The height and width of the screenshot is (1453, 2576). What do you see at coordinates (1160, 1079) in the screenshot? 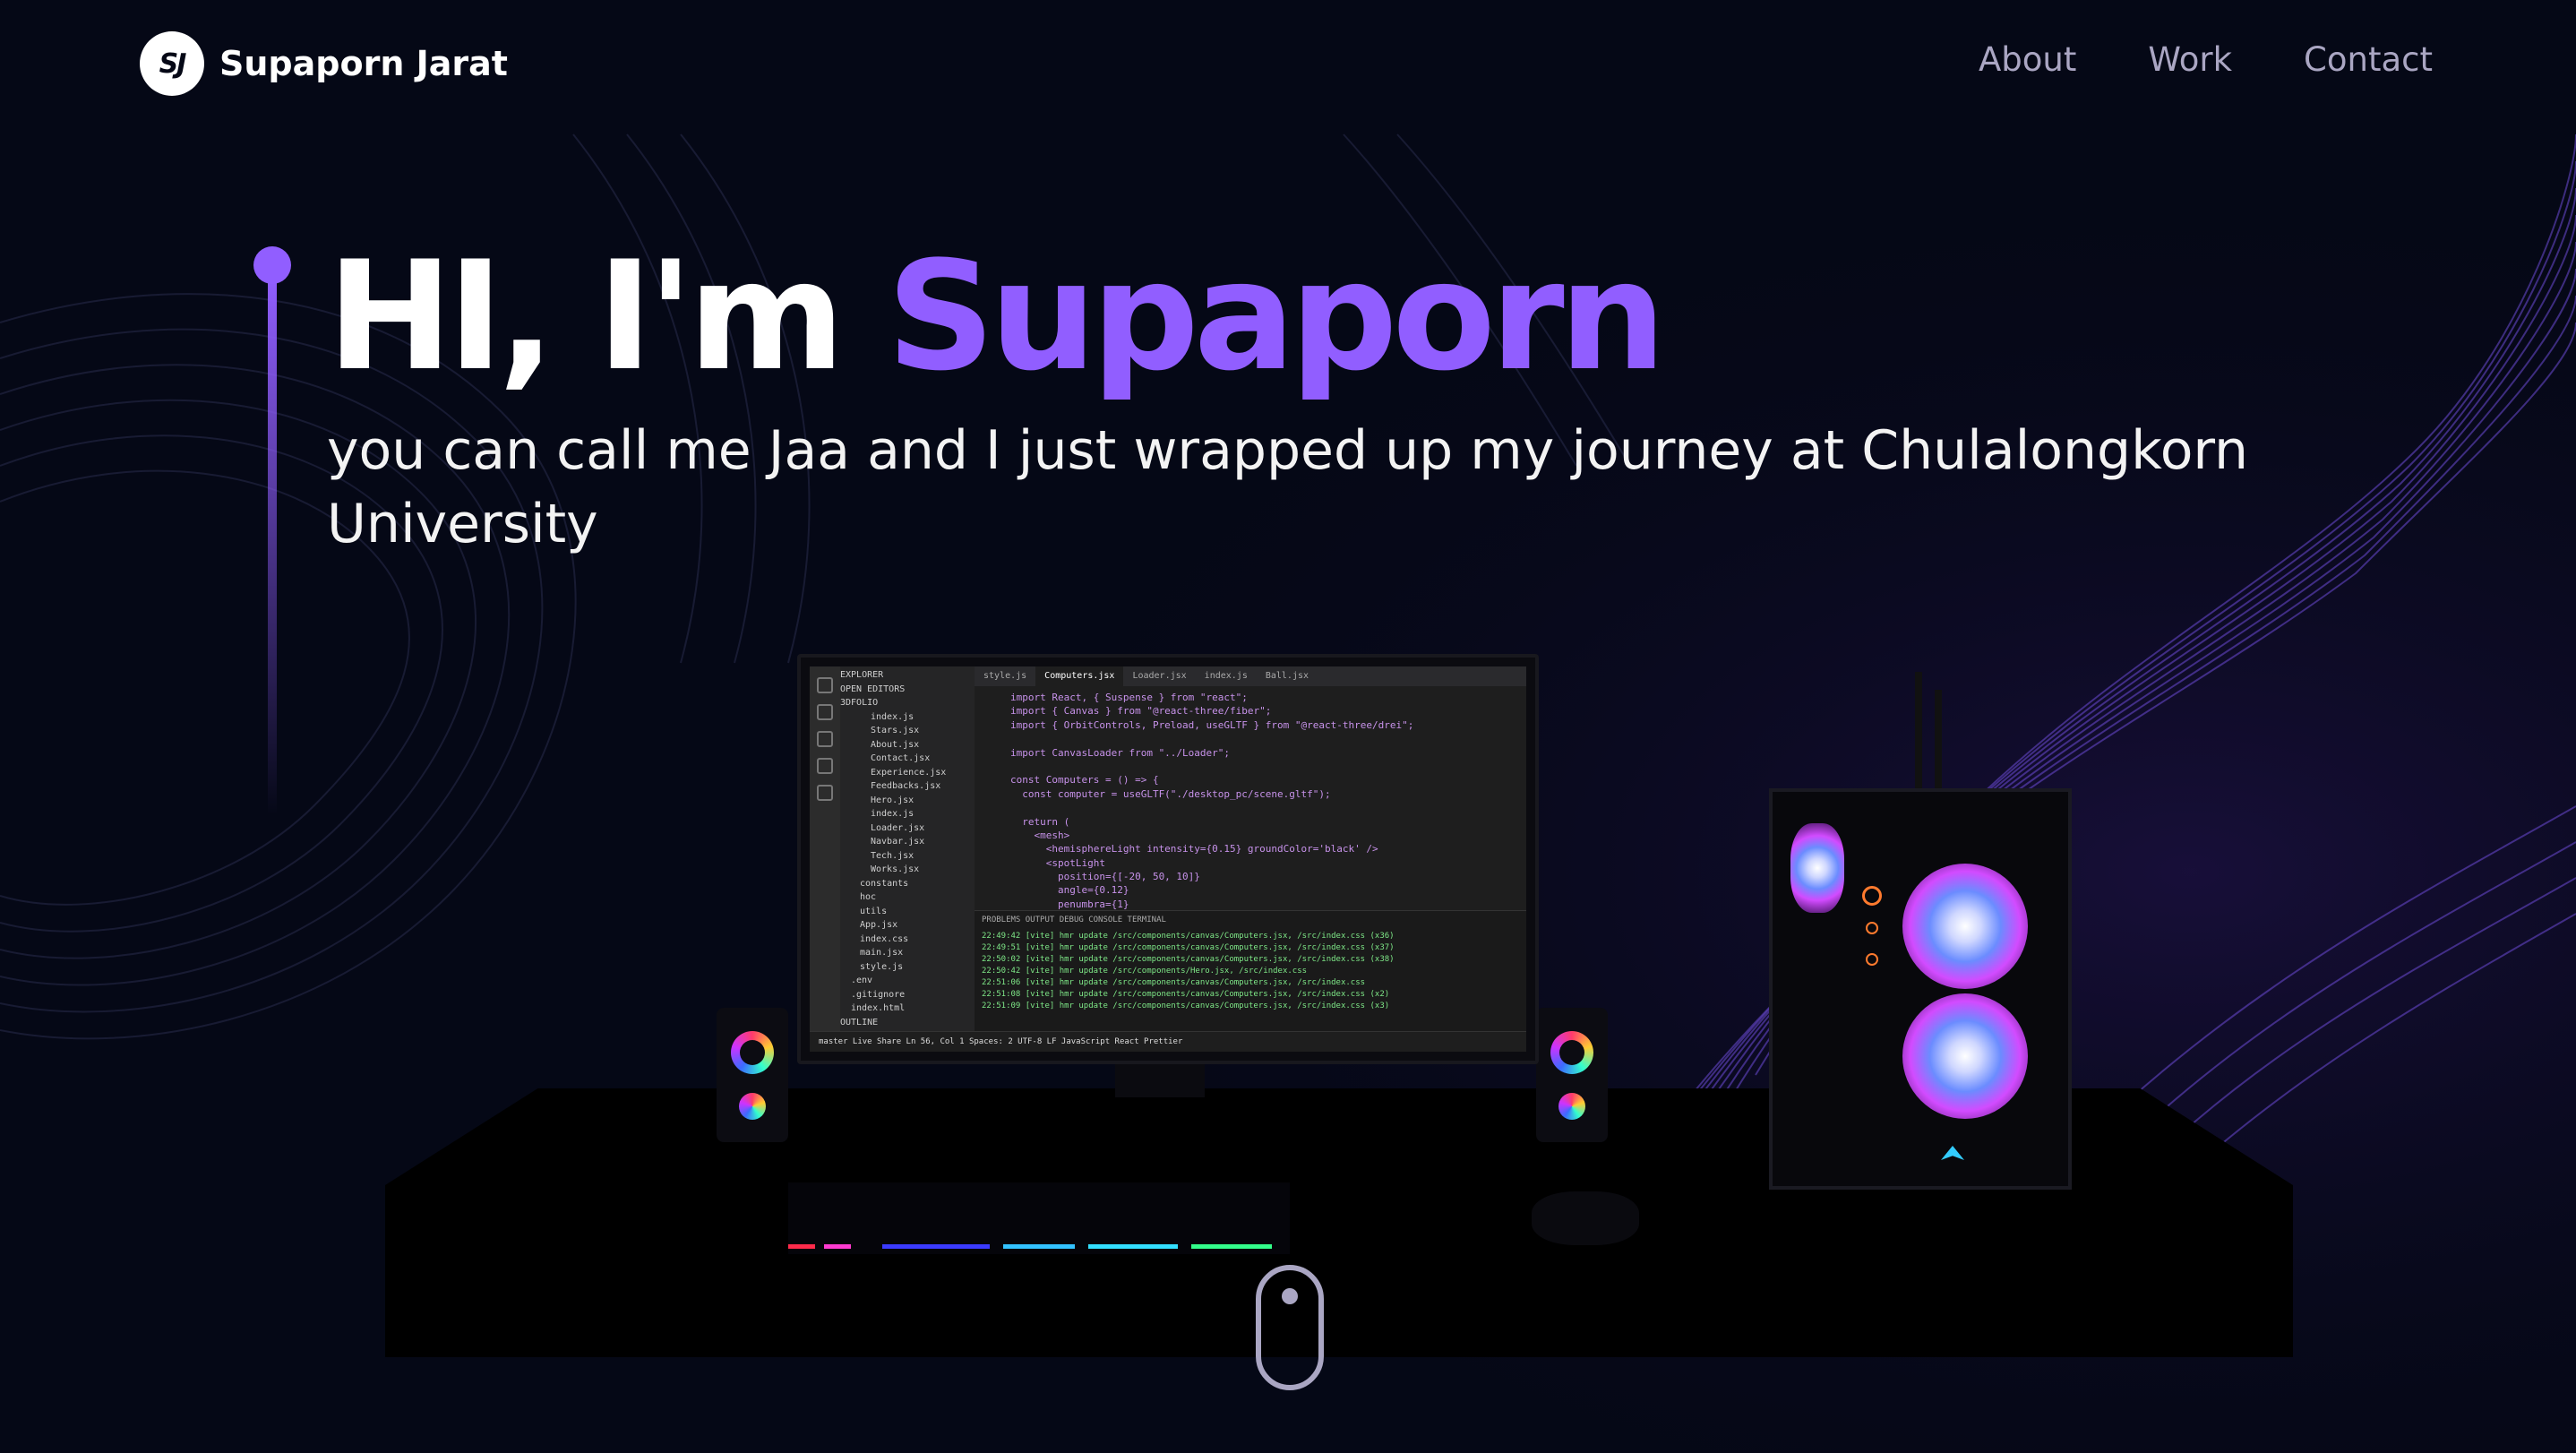
I see `monitor-stand` at bounding box center [1160, 1079].